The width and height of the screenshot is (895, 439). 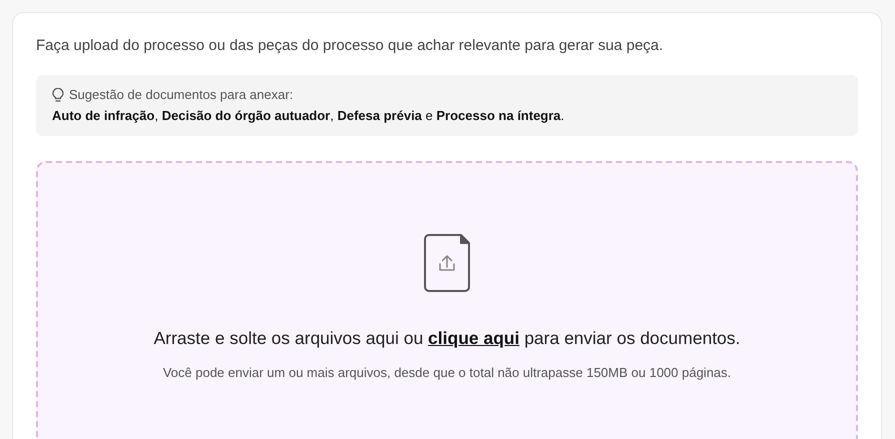 What do you see at coordinates (58, 95) in the screenshot?
I see `lightbulb-icon` at bounding box center [58, 95].